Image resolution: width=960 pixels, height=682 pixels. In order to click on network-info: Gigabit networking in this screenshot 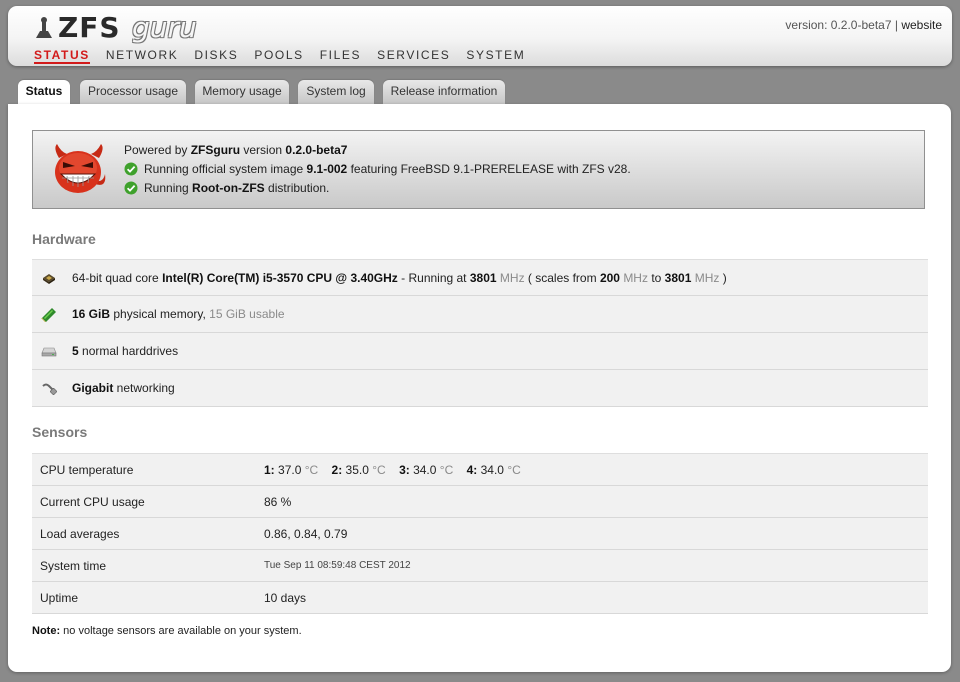, I will do `click(123, 388)`.